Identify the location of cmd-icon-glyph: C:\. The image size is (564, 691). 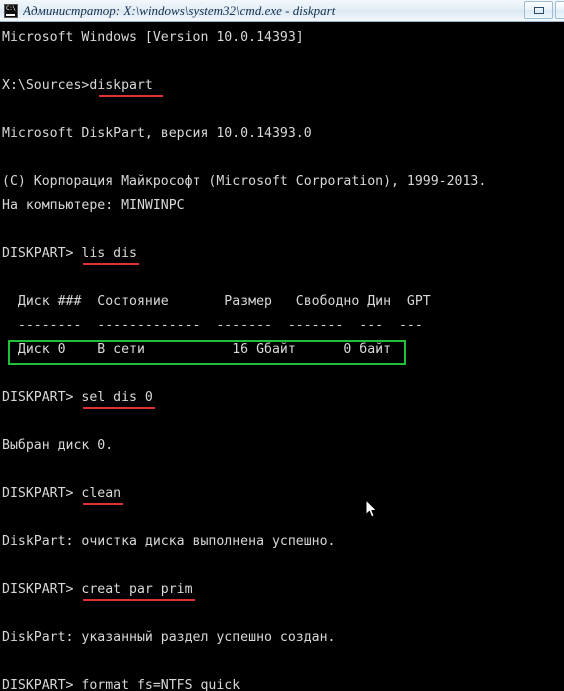
(11, 8).